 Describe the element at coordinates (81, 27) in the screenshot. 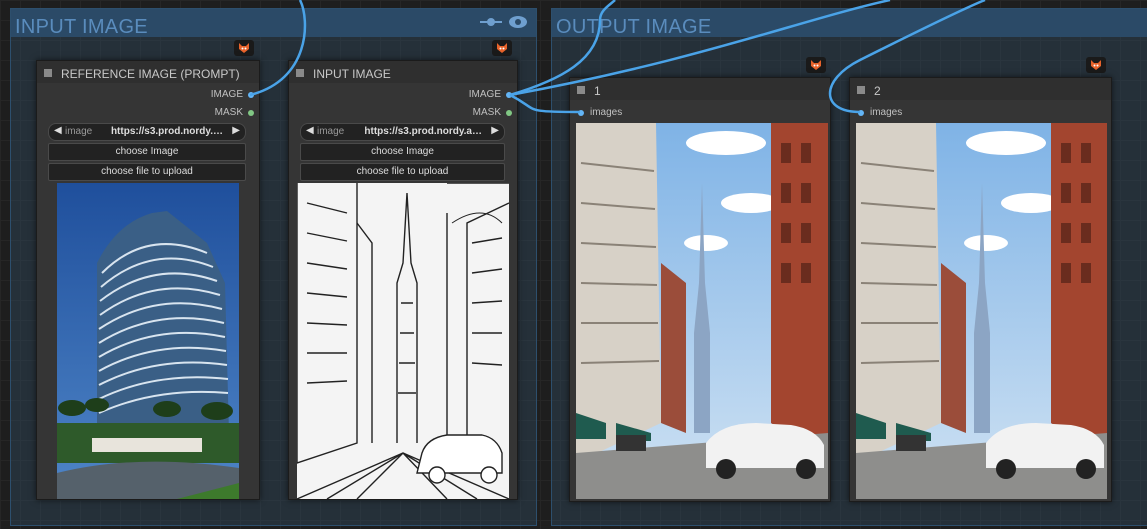

I see `group-title: INPUT IMAGE` at that location.